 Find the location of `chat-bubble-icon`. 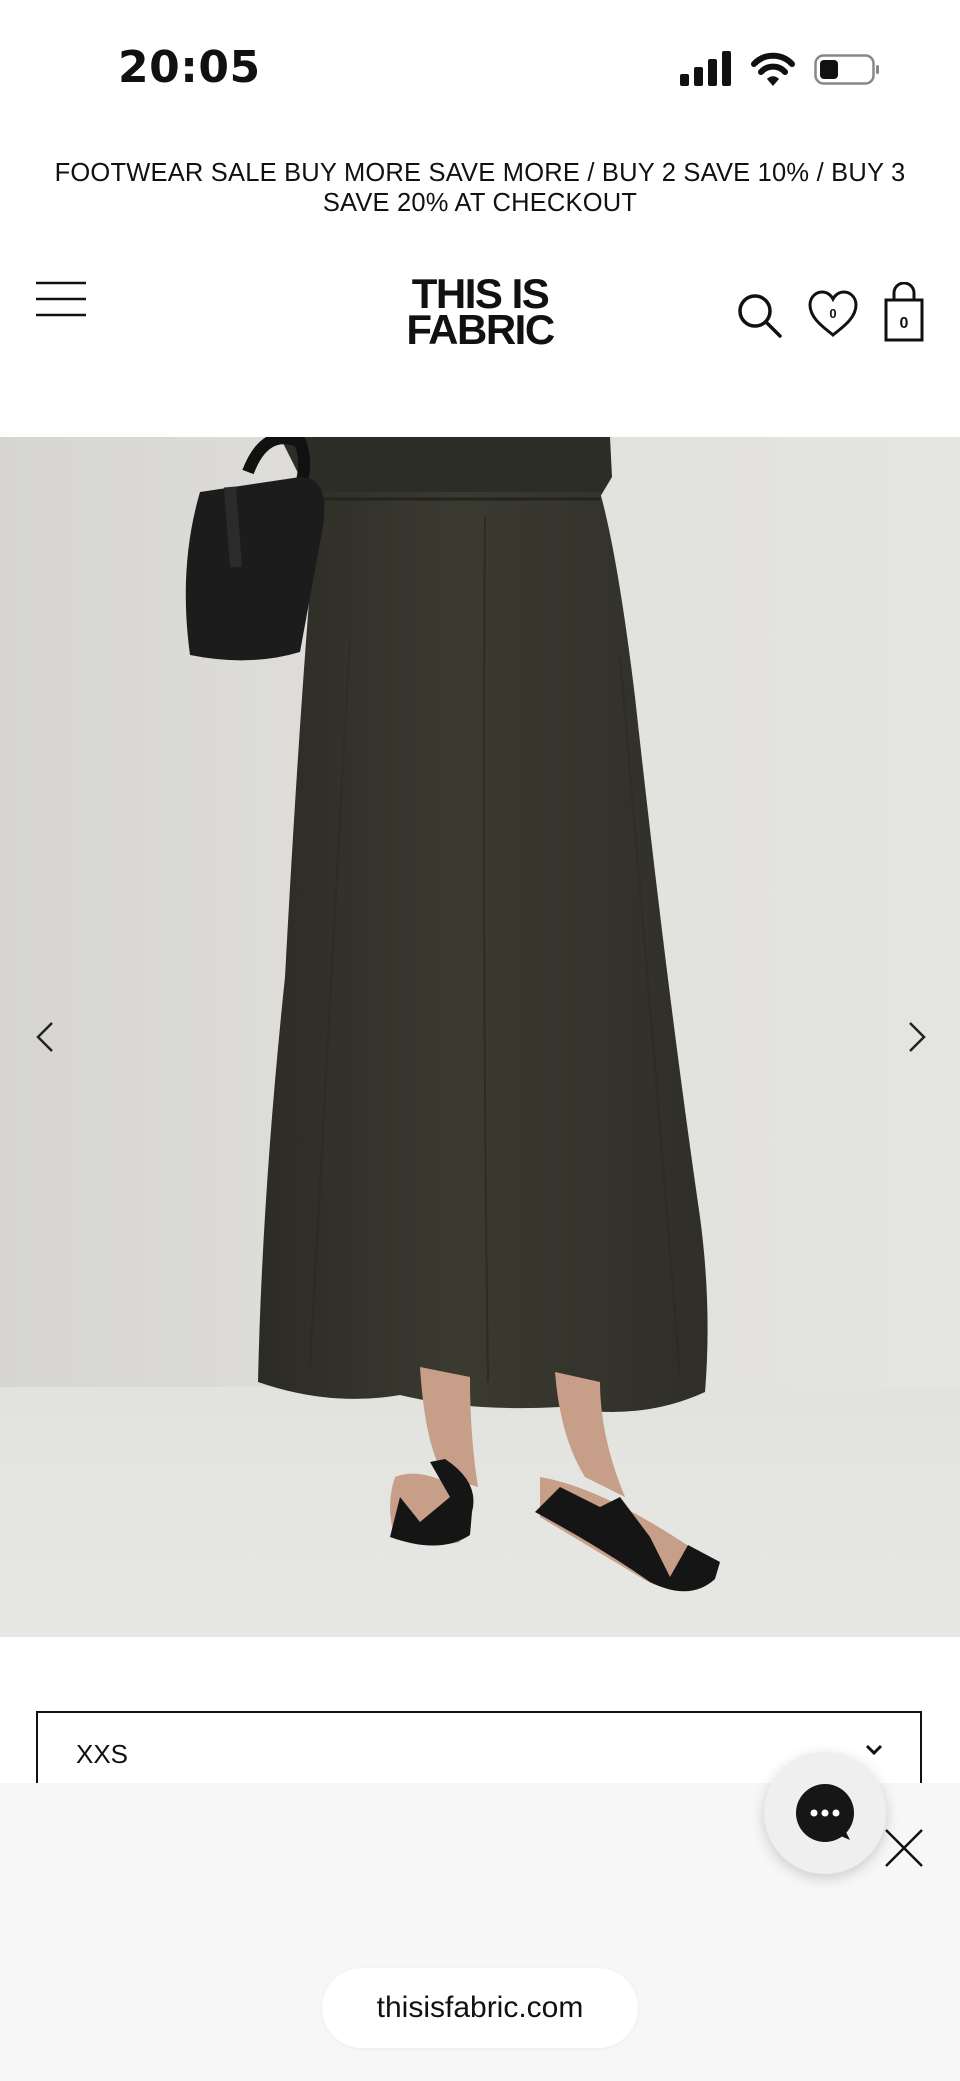

chat-bubble-icon is located at coordinates (825, 1813).